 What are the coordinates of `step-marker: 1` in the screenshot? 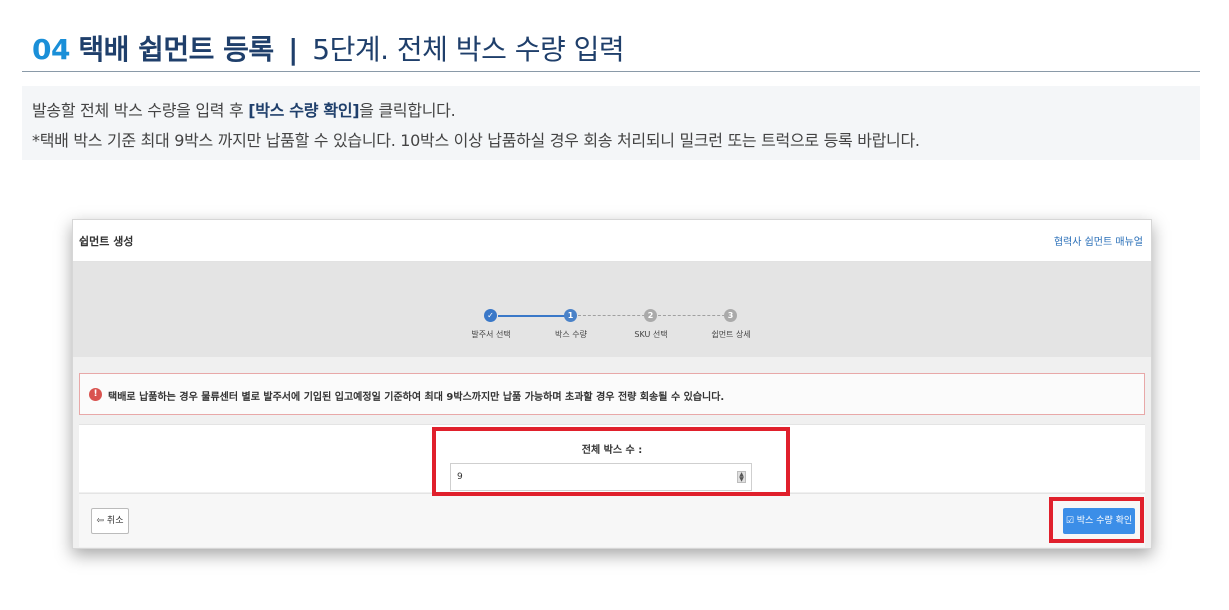 It's located at (570, 315).